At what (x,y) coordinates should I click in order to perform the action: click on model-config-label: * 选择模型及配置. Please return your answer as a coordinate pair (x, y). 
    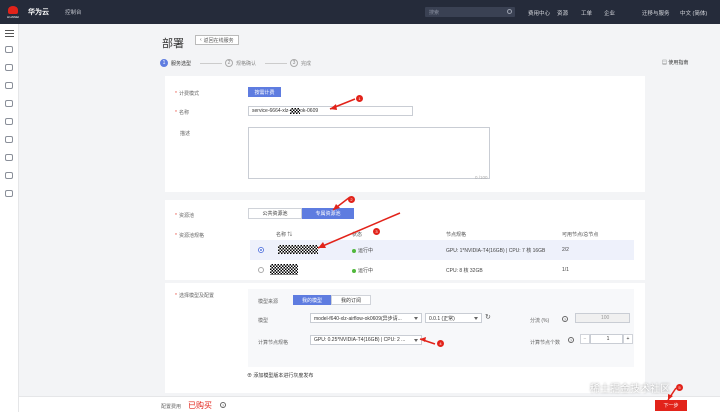
    Looking at the image, I should click on (194, 296).